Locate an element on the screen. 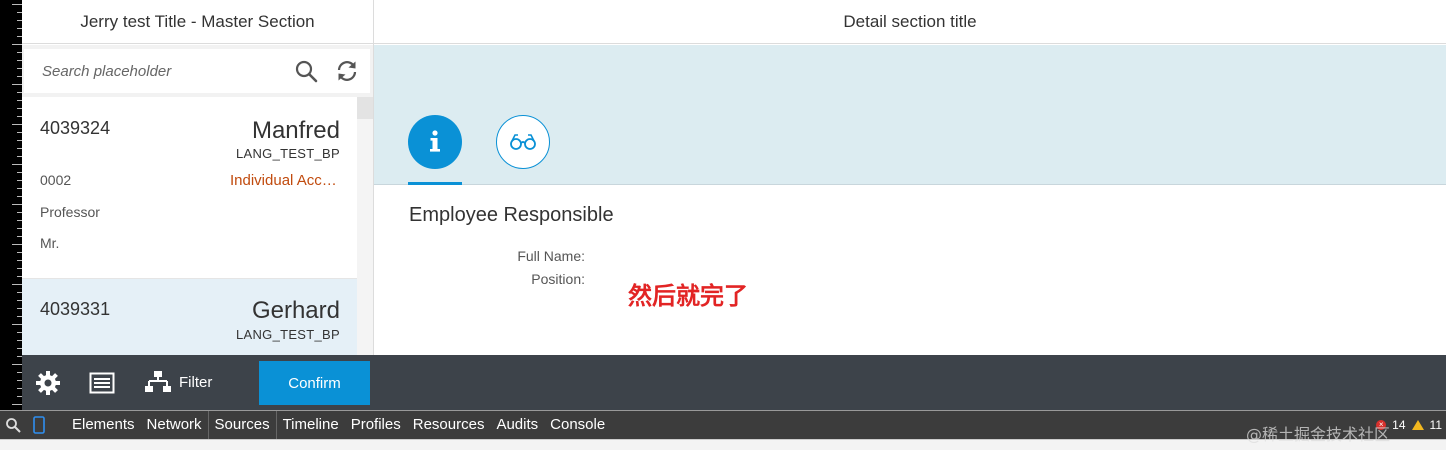 The width and height of the screenshot is (1446, 450). refresh-icon is located at coordinates (347, 71).